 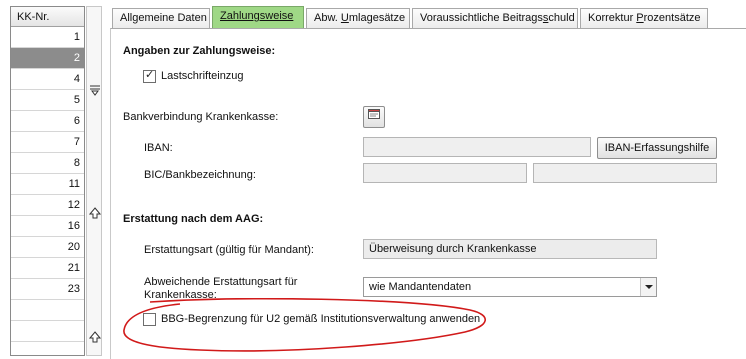 I want to click on tab-label: Allgemeine Daten, so click(x=163, y=18).